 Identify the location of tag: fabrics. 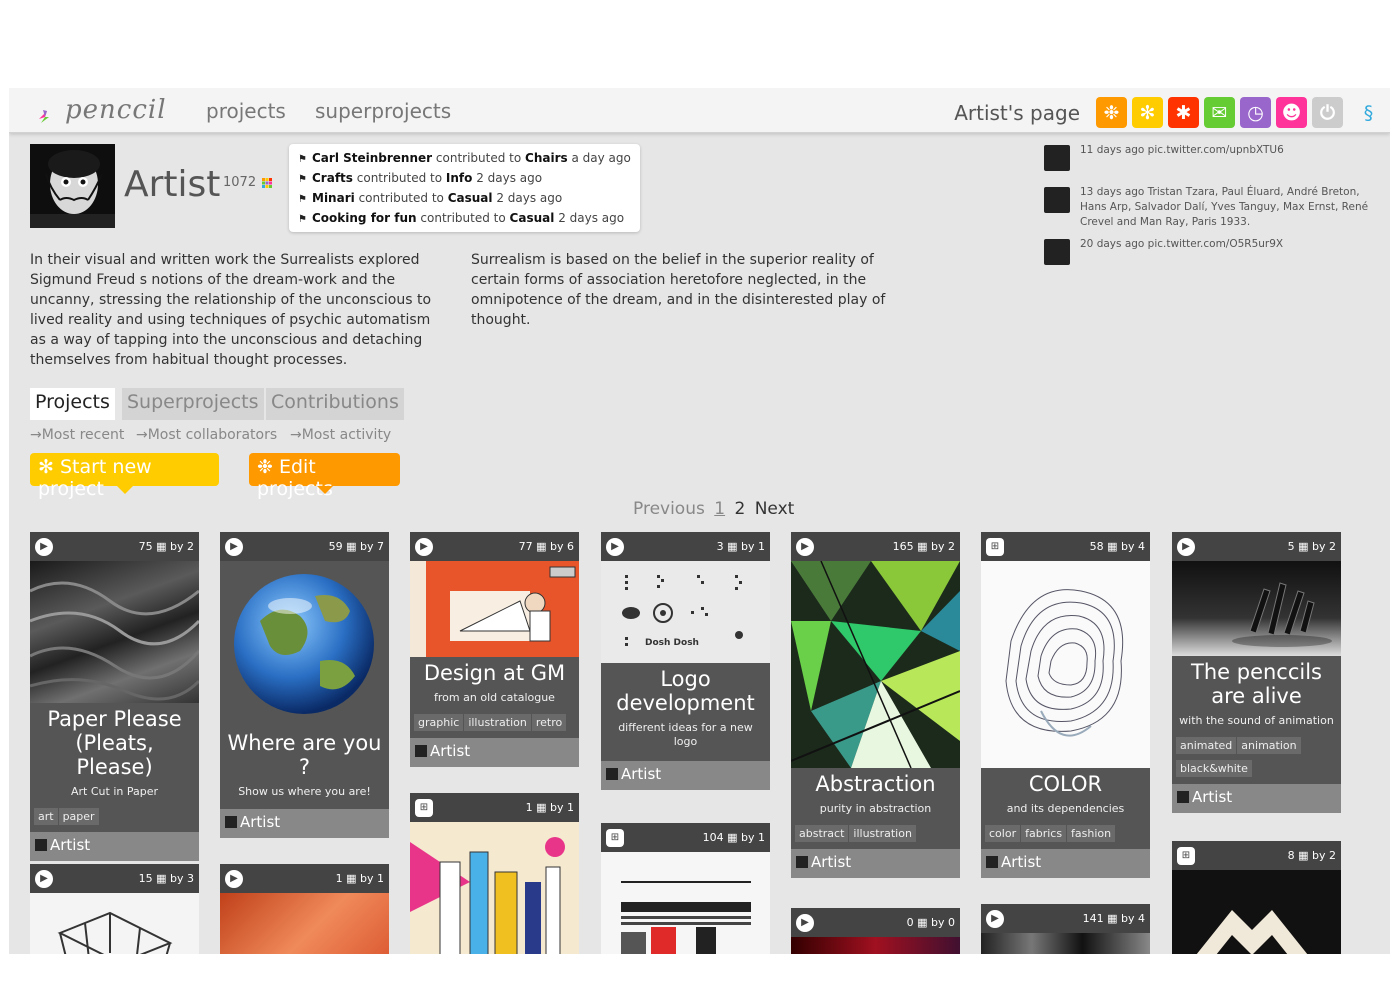
(1044, 833).